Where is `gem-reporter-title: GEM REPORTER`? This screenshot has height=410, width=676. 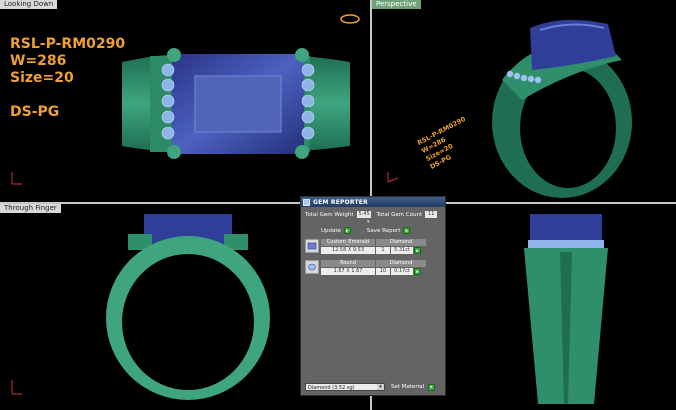 gem-reporter-title: GEM REPORTER is located at coordinates (340, 202).